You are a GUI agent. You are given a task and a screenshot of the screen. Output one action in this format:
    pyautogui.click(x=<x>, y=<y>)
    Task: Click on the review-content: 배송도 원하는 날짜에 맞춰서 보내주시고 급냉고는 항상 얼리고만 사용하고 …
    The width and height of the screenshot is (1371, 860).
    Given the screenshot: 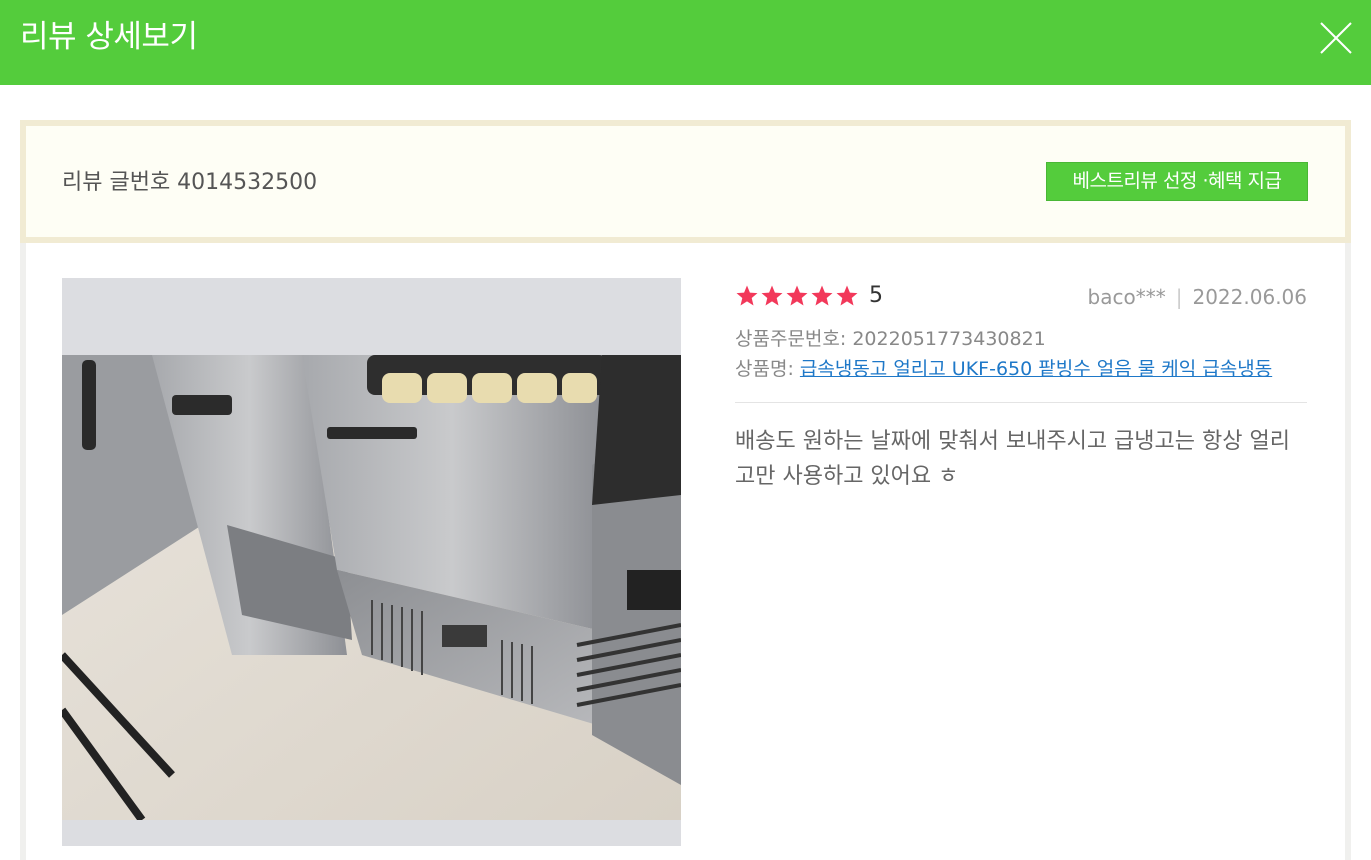 What is the action you would take?
    pyautogui.click(x=1012, y=459)
    